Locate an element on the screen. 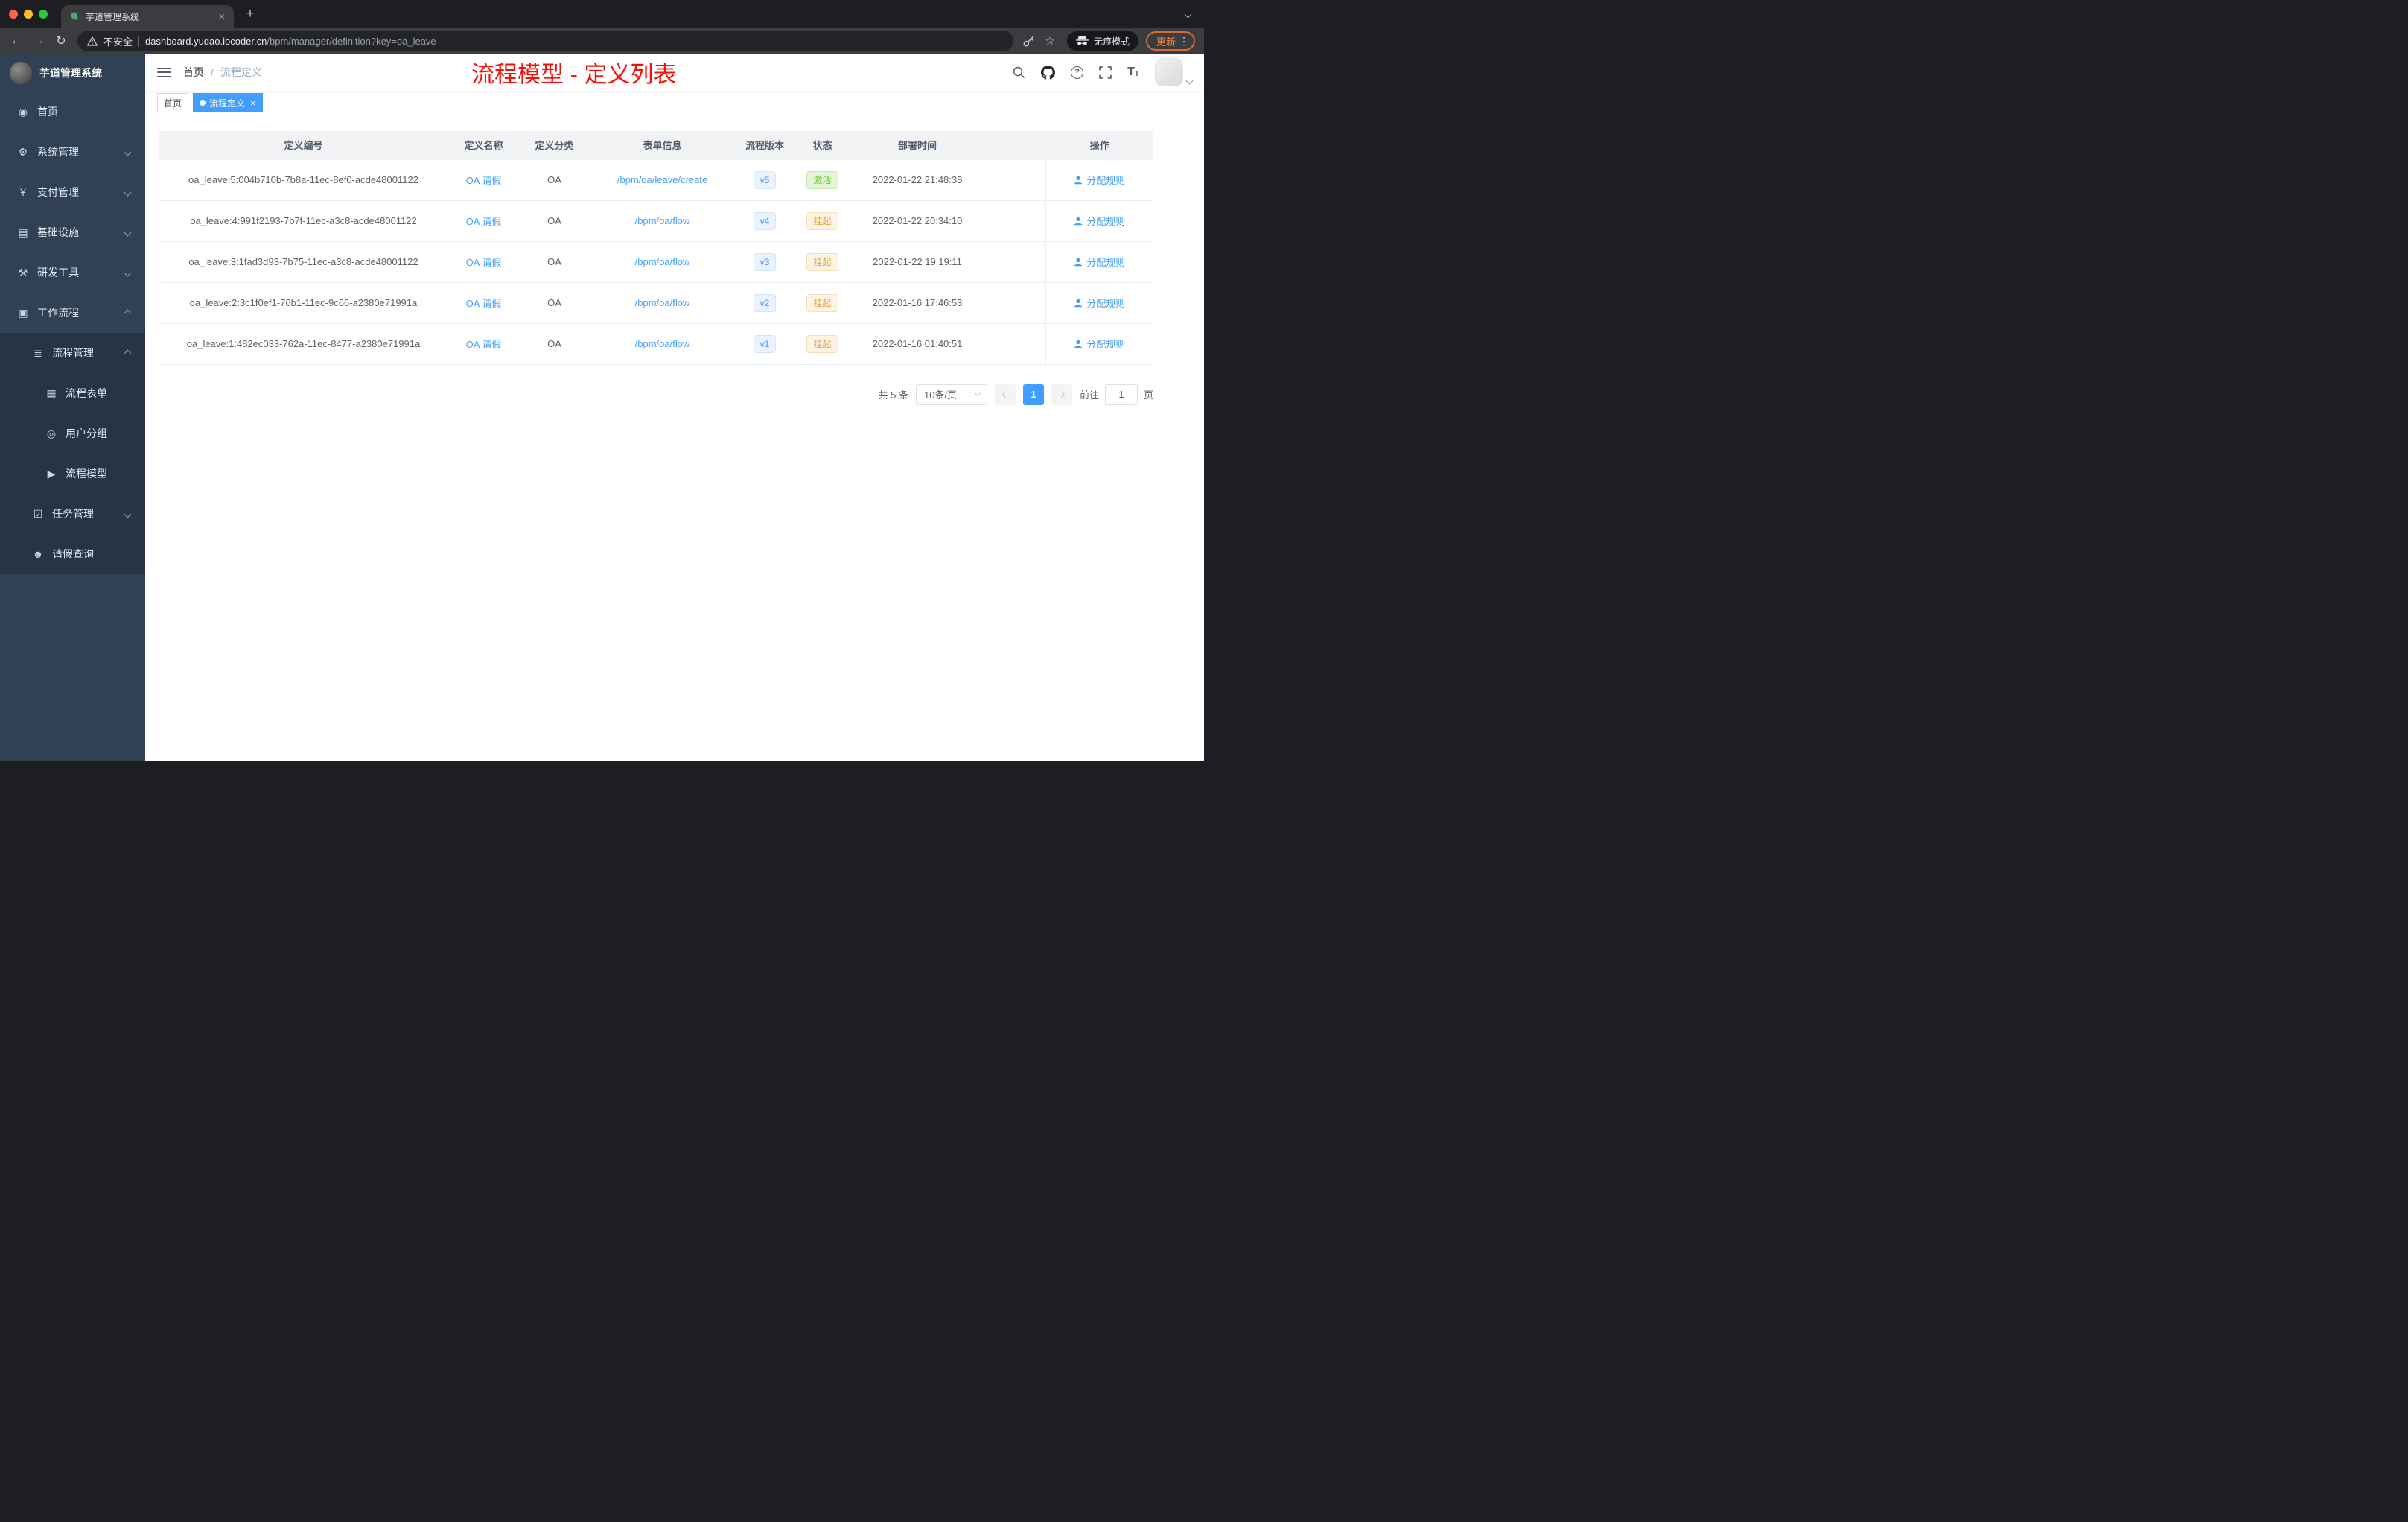 The width and height of the screenshot is (2408, 1522). sidebar-item-process-manage: ≣ 流程管理 is located at coordinates (72, 353).